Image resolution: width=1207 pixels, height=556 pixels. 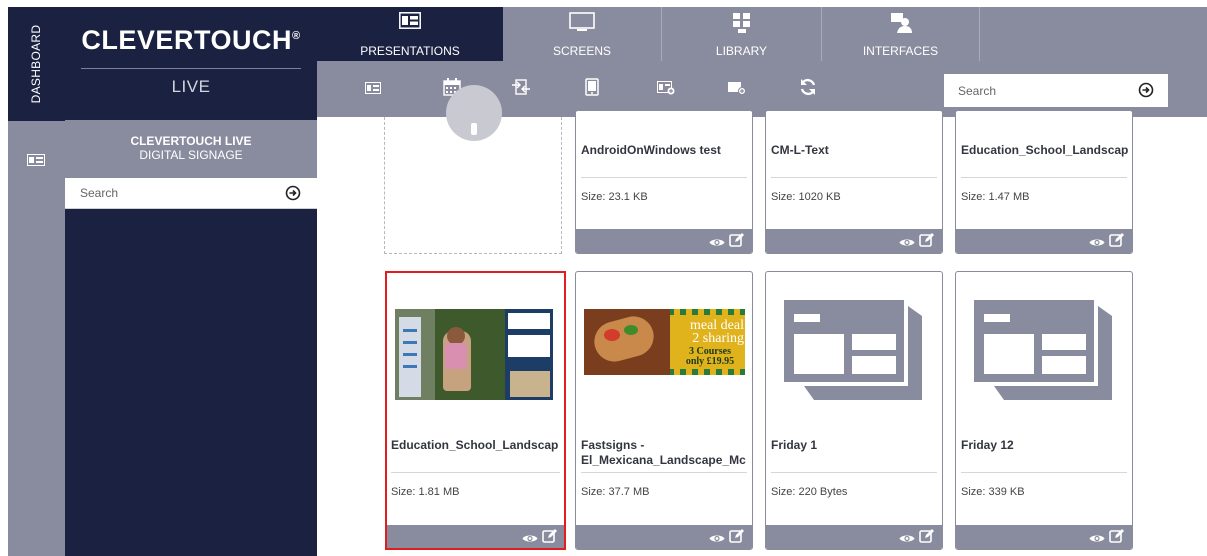 I want to click on card-size: Size: 1020 KB, so click(x=806, y=197).